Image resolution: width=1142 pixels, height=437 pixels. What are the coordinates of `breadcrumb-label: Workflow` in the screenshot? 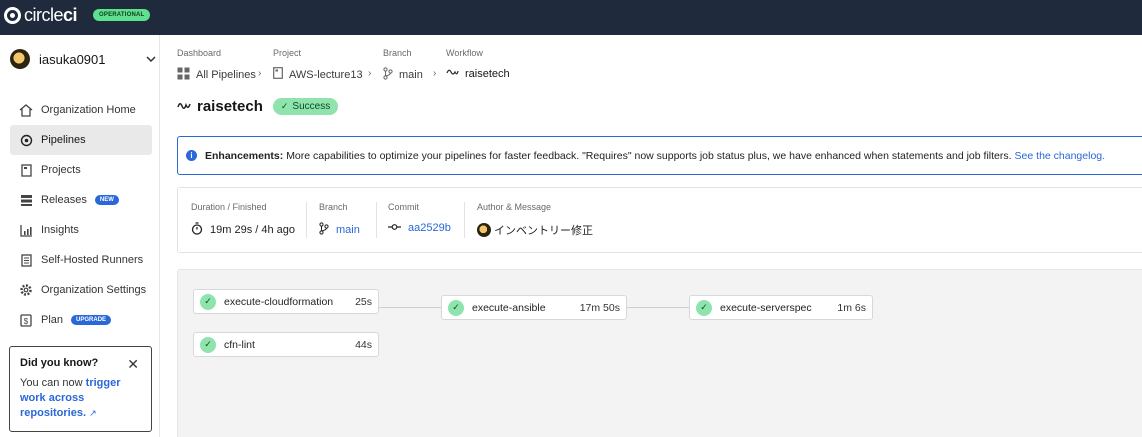 It's located at (464, 53).